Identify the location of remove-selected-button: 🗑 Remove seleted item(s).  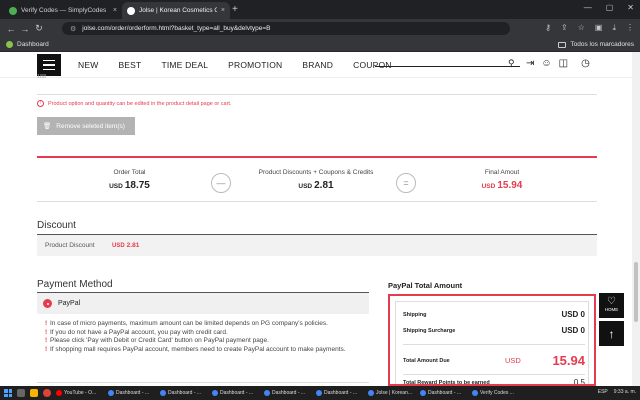
(86, 126).